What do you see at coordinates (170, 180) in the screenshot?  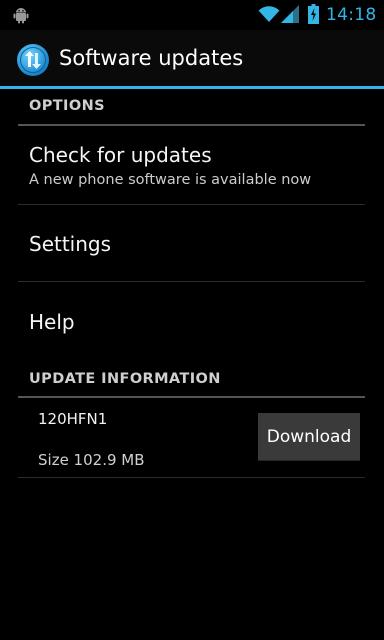 I see `check-for-updates-summary: A new phone software is available now` at bounding box center [170, 180].